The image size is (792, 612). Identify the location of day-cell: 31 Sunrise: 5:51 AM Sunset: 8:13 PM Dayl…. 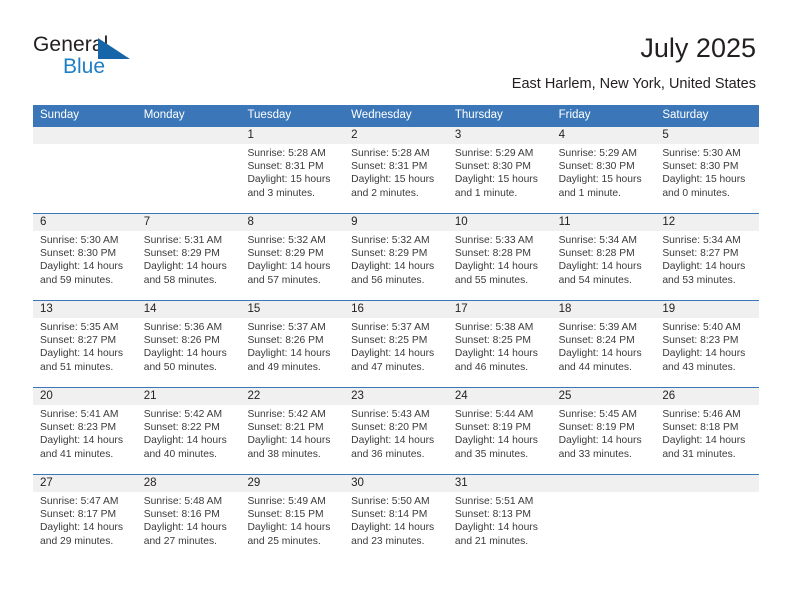
(499, 518).